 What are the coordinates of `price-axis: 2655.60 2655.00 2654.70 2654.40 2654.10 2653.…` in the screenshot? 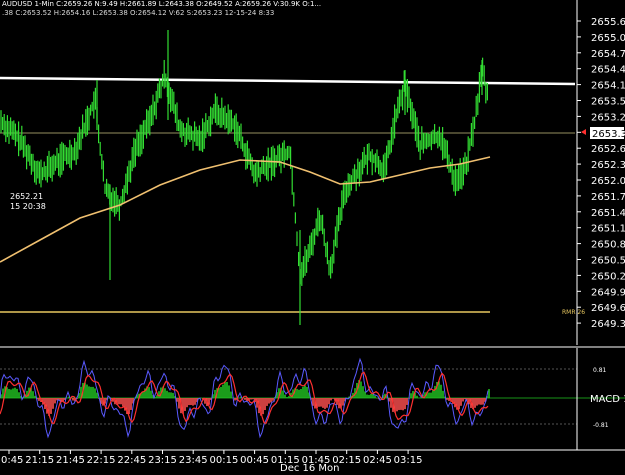 It's located at (600, 172).